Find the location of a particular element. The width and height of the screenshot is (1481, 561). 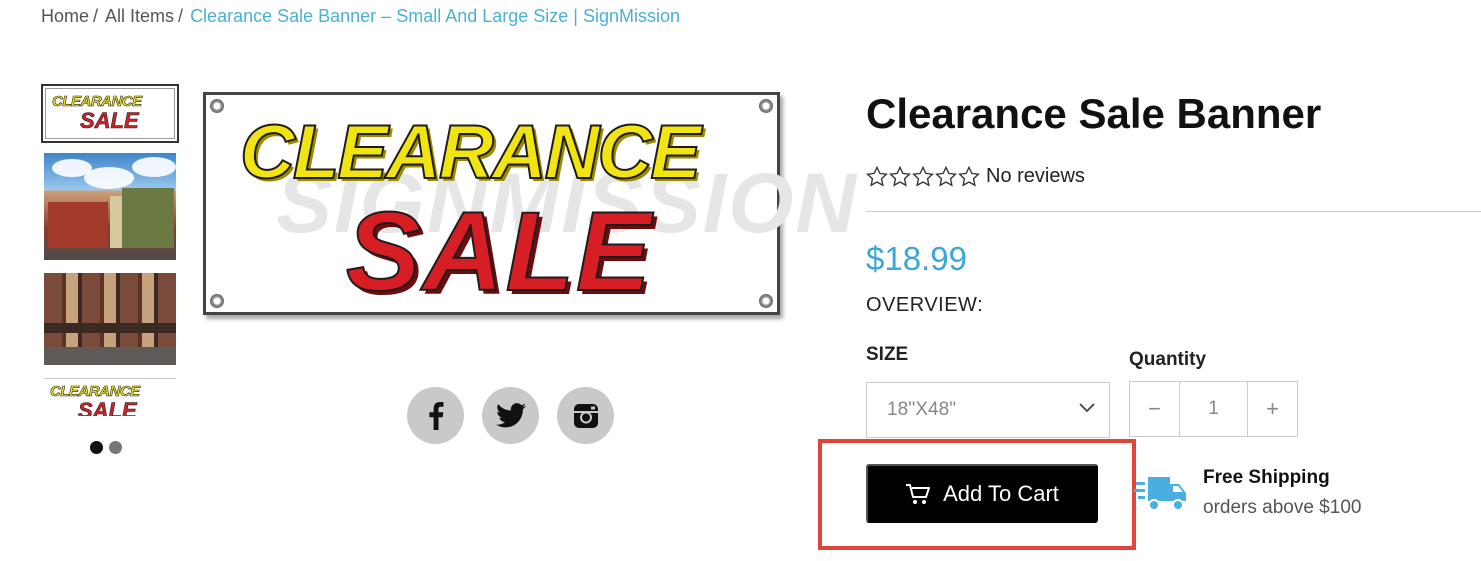

add-to-cart-button: Add To Cart is located at coordinates (982, 493).